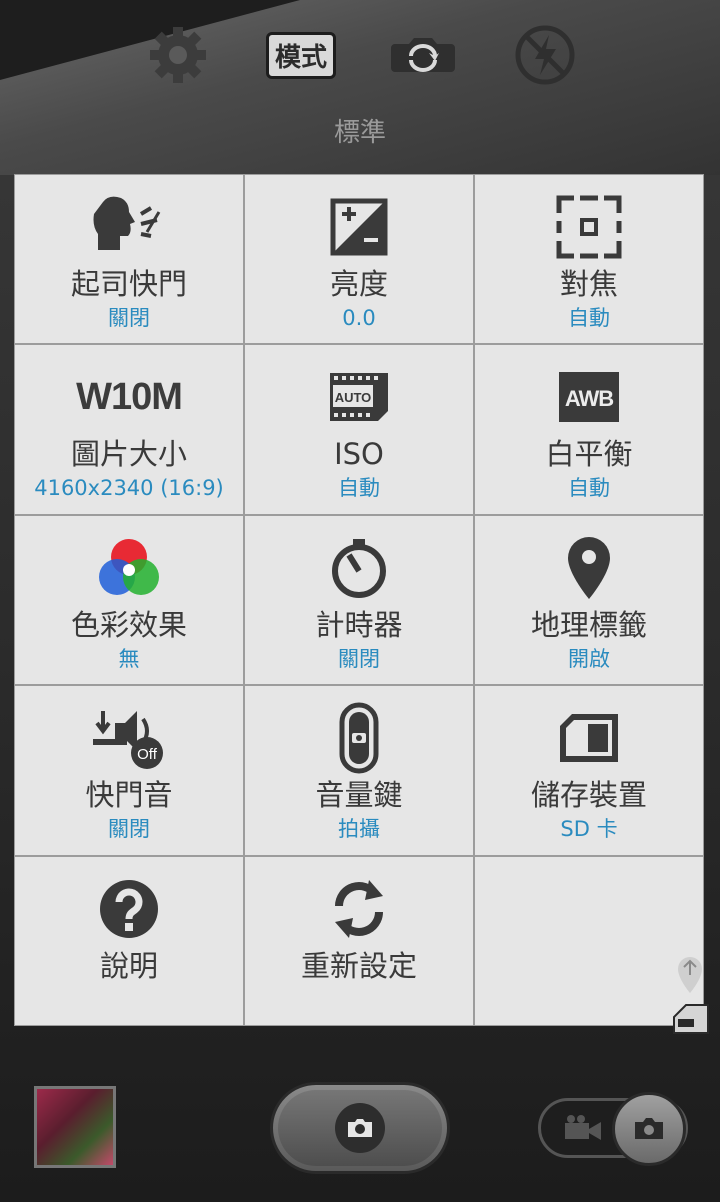  Describe the element at coordinates (128, 454) in the screenshot. I see `setting-title: 圖片大小` at that location.